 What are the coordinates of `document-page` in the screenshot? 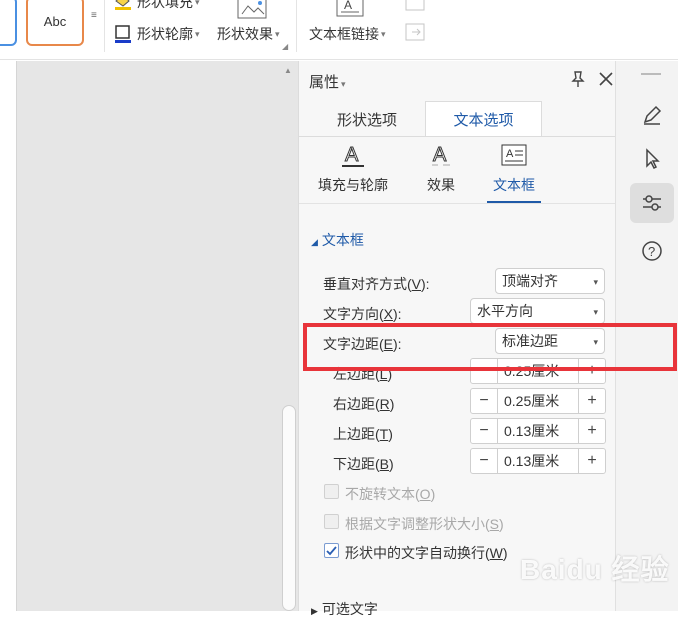 It's located at (8, 336).